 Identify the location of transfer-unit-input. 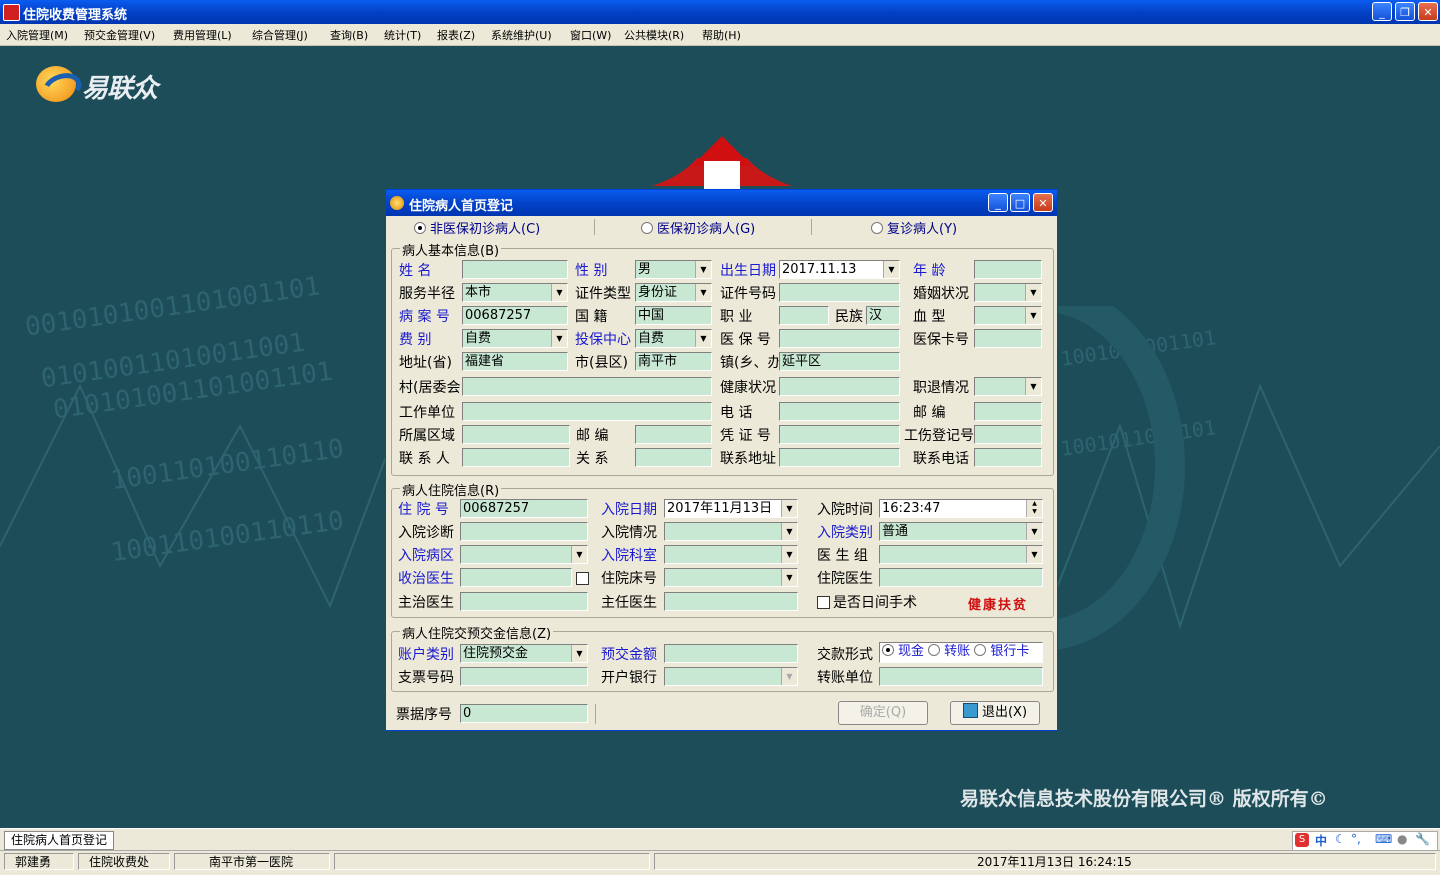
(961, 676).